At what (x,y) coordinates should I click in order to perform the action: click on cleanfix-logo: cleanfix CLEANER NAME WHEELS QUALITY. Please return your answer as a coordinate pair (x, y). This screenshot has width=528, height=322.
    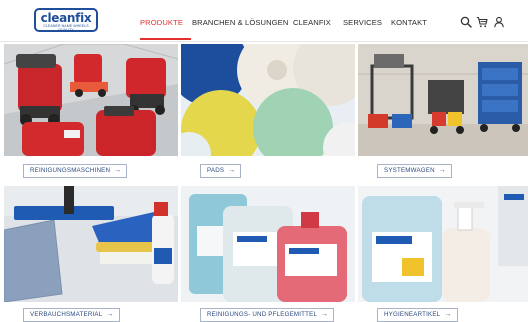
    Looking at the image, I should click on (66, 20).